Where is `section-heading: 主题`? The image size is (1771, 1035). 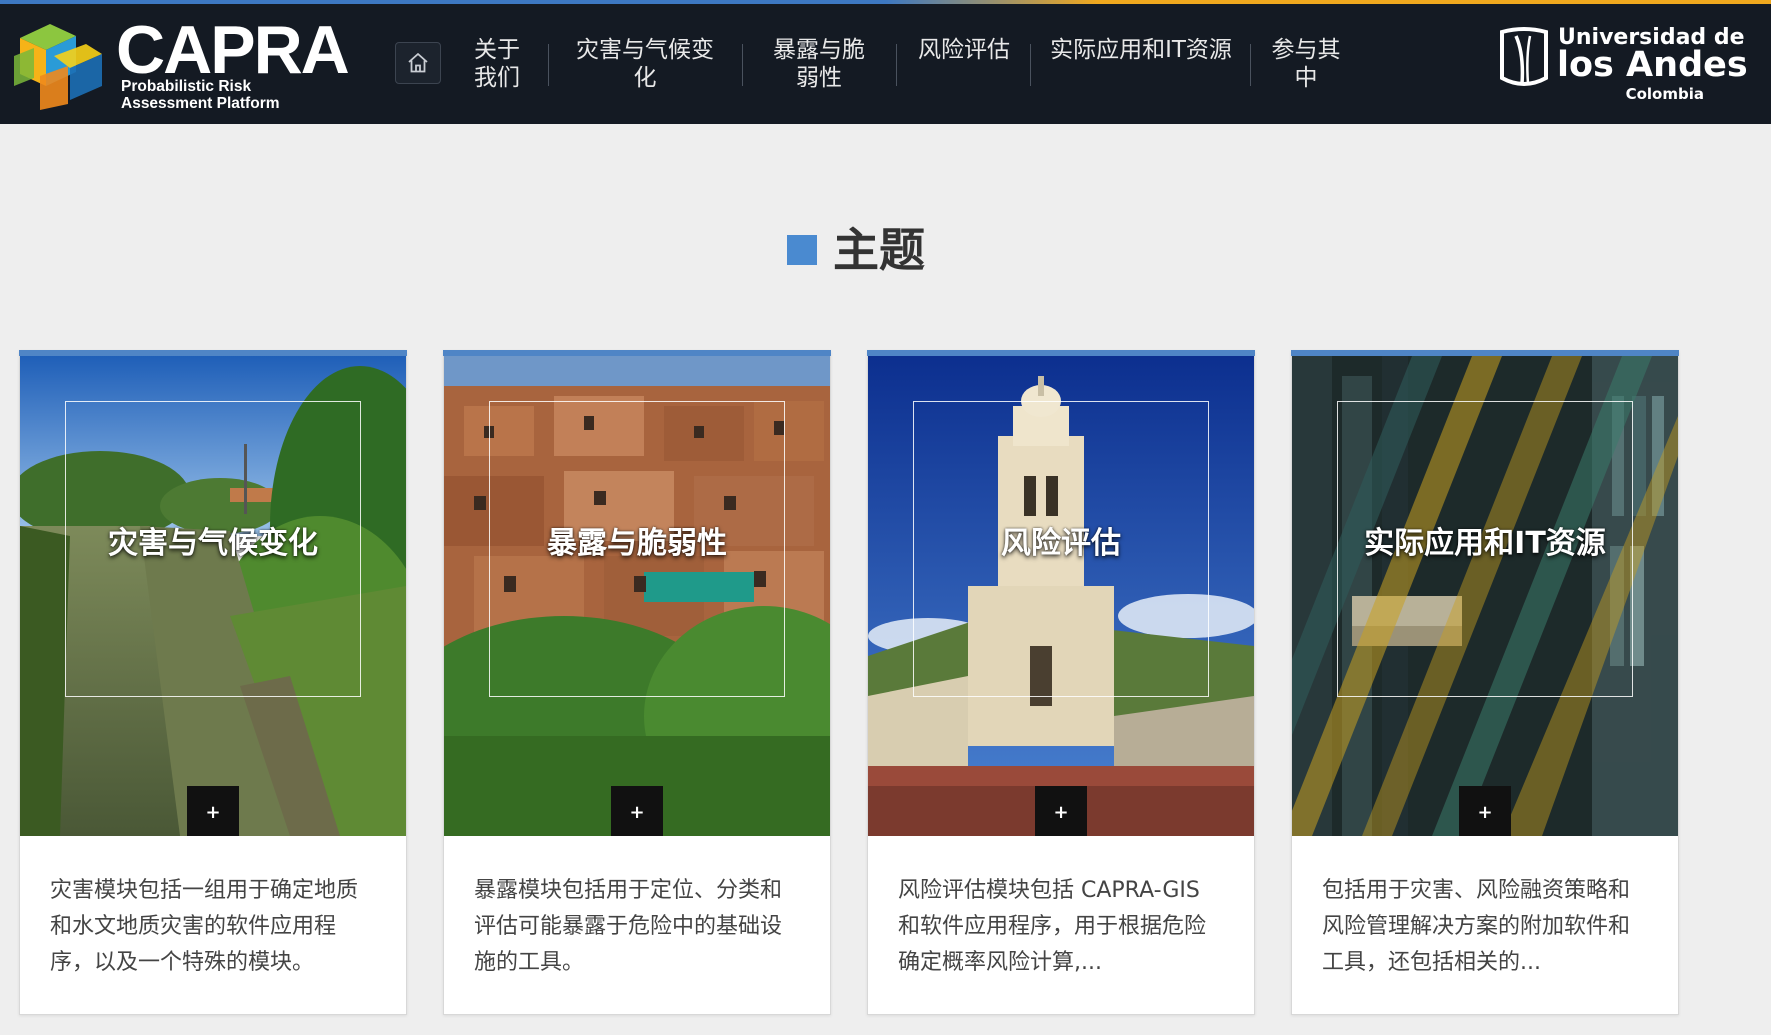
section-heading: 主题 is located at coordinates (856, 250).